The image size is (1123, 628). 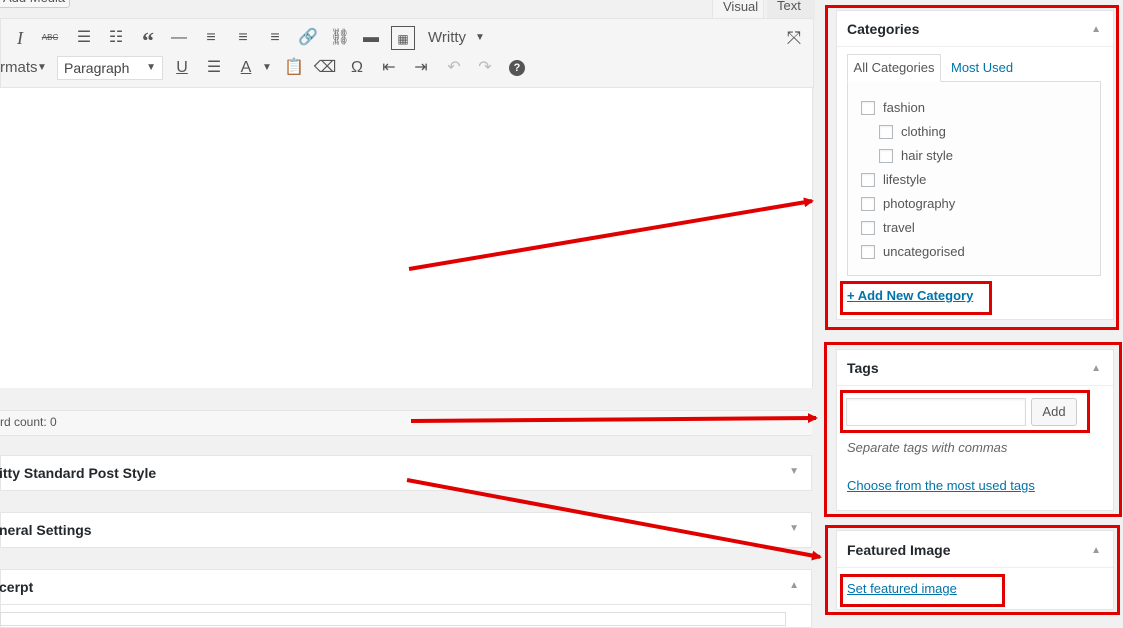 What do you see at coordinates (905, 179) in the screenshot?
I see `category-label: lifestyle` at bounding box center [905, 179].